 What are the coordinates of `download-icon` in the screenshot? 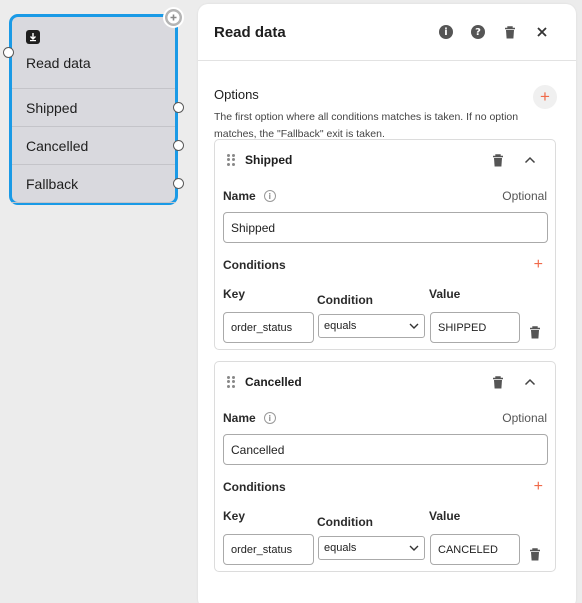 It's located at (33, 37).